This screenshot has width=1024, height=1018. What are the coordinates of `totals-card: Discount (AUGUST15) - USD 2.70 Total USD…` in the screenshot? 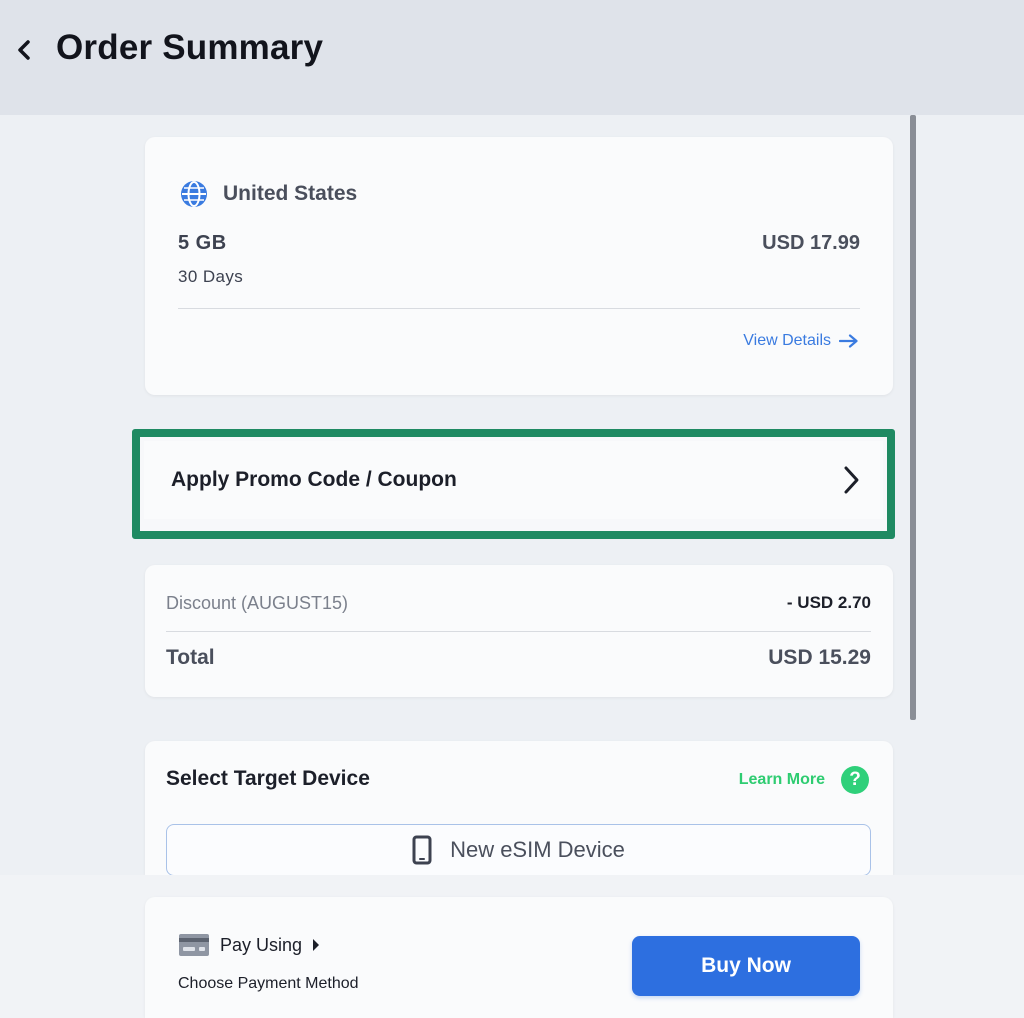 It's located at (519, 631).